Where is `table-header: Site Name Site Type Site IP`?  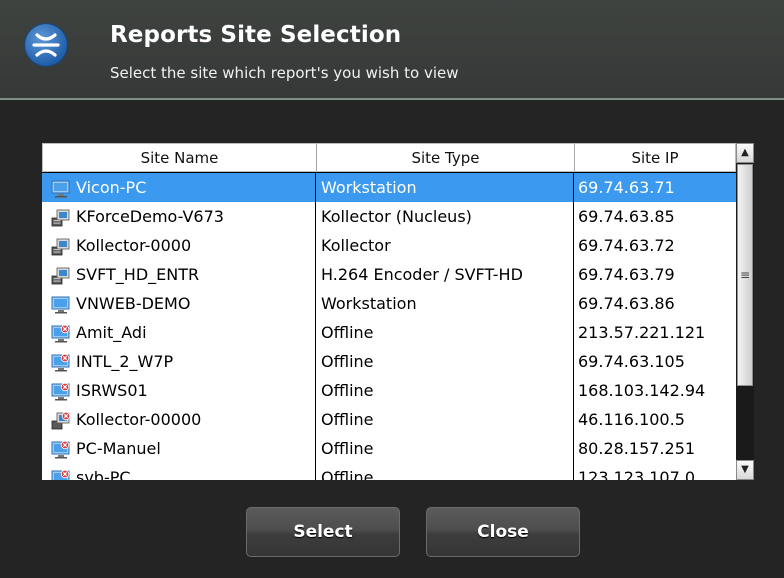 table-header: Site Name Site Type Site IP is located at coordinates (389, 157).